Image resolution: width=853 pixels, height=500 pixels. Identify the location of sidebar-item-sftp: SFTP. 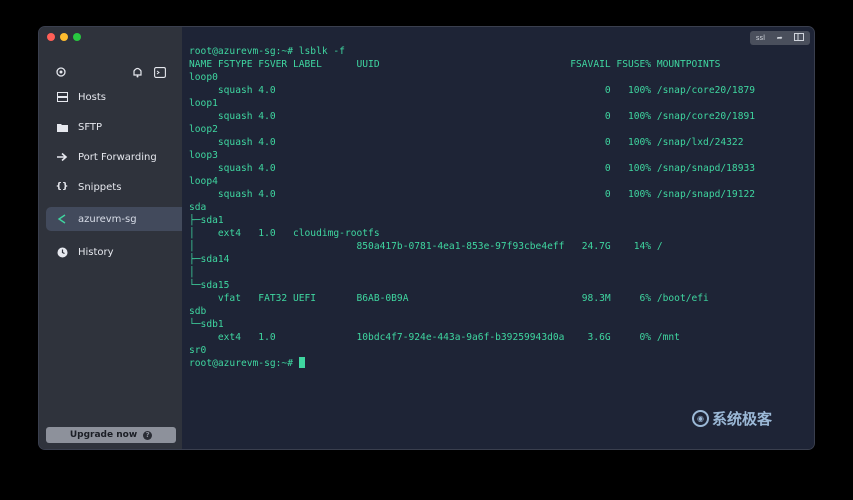
(114, 127).